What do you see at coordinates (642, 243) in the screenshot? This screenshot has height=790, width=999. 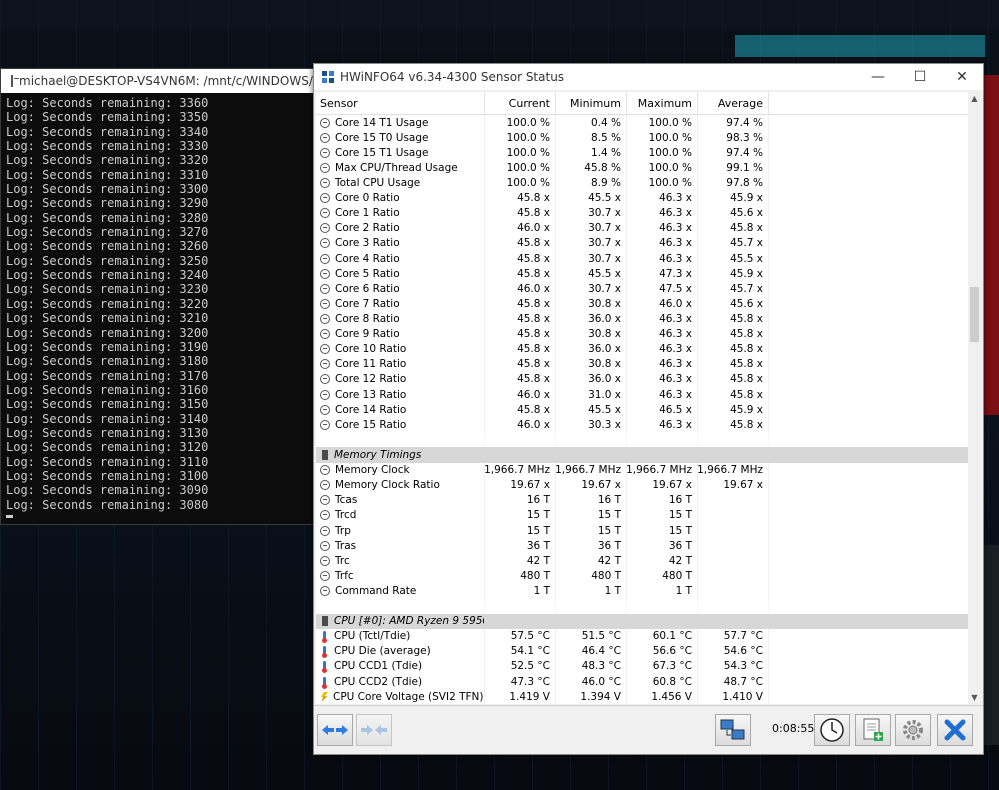 I see `sensor-row: Core 3 Ratio 45.8 x 30.7 x 46.3 x 45.7 x` at bounding box center [642, 243].